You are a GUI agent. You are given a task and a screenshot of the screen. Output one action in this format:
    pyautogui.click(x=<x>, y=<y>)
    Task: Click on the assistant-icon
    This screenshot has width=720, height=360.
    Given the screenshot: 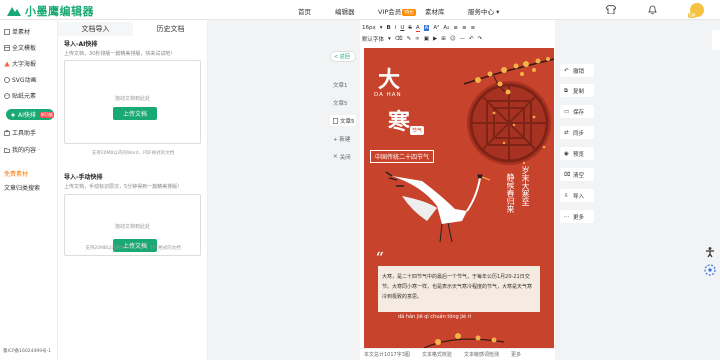 What is the action you would take?
    pyautogui.click(x=710, y=270)
    